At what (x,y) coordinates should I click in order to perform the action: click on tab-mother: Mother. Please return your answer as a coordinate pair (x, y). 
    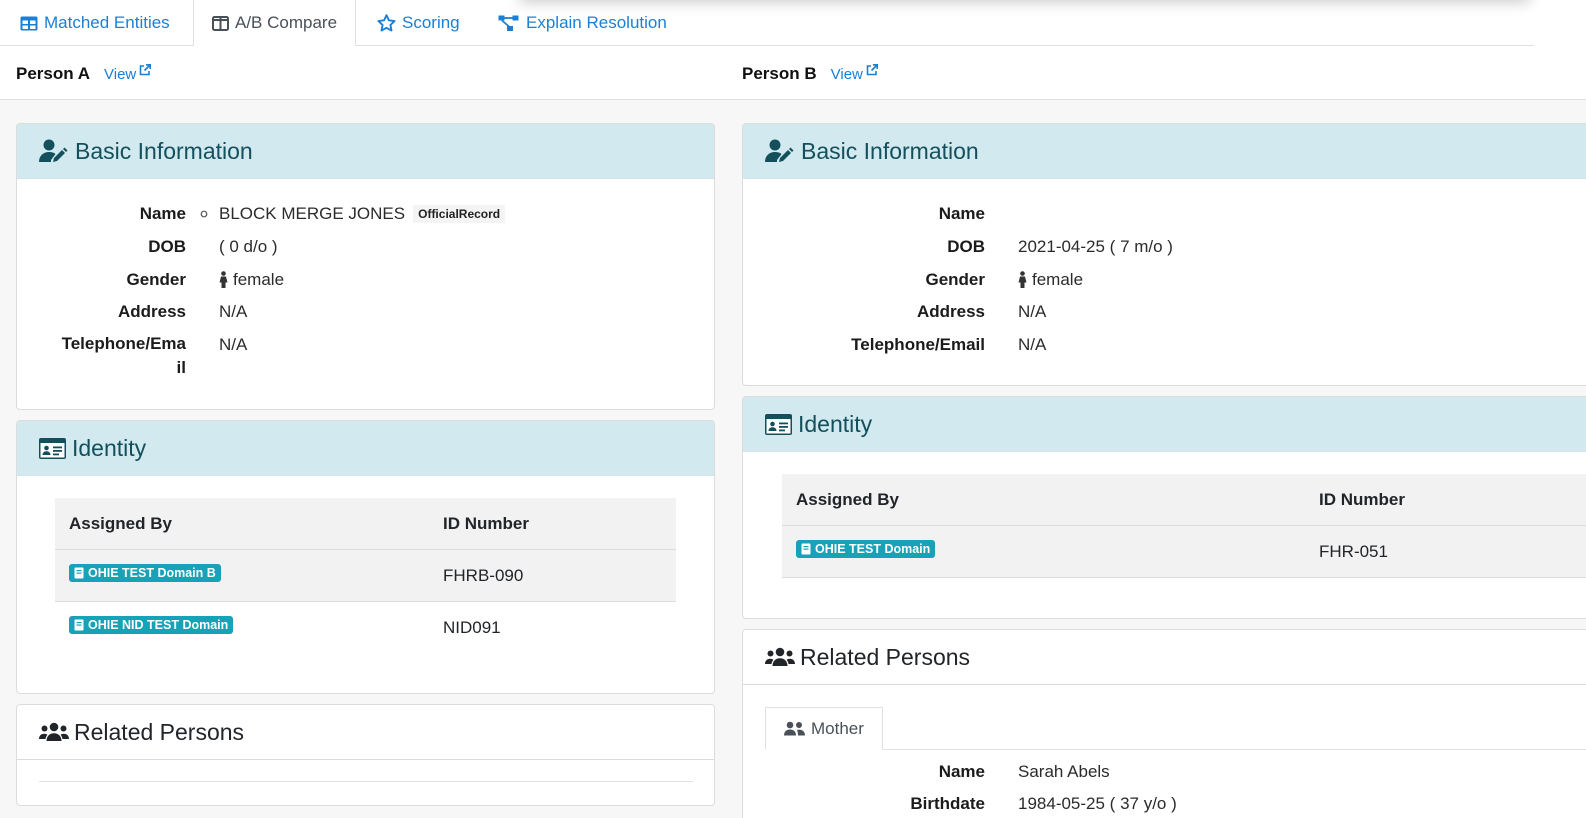
    Looking at the image, I should click on (824, 728).